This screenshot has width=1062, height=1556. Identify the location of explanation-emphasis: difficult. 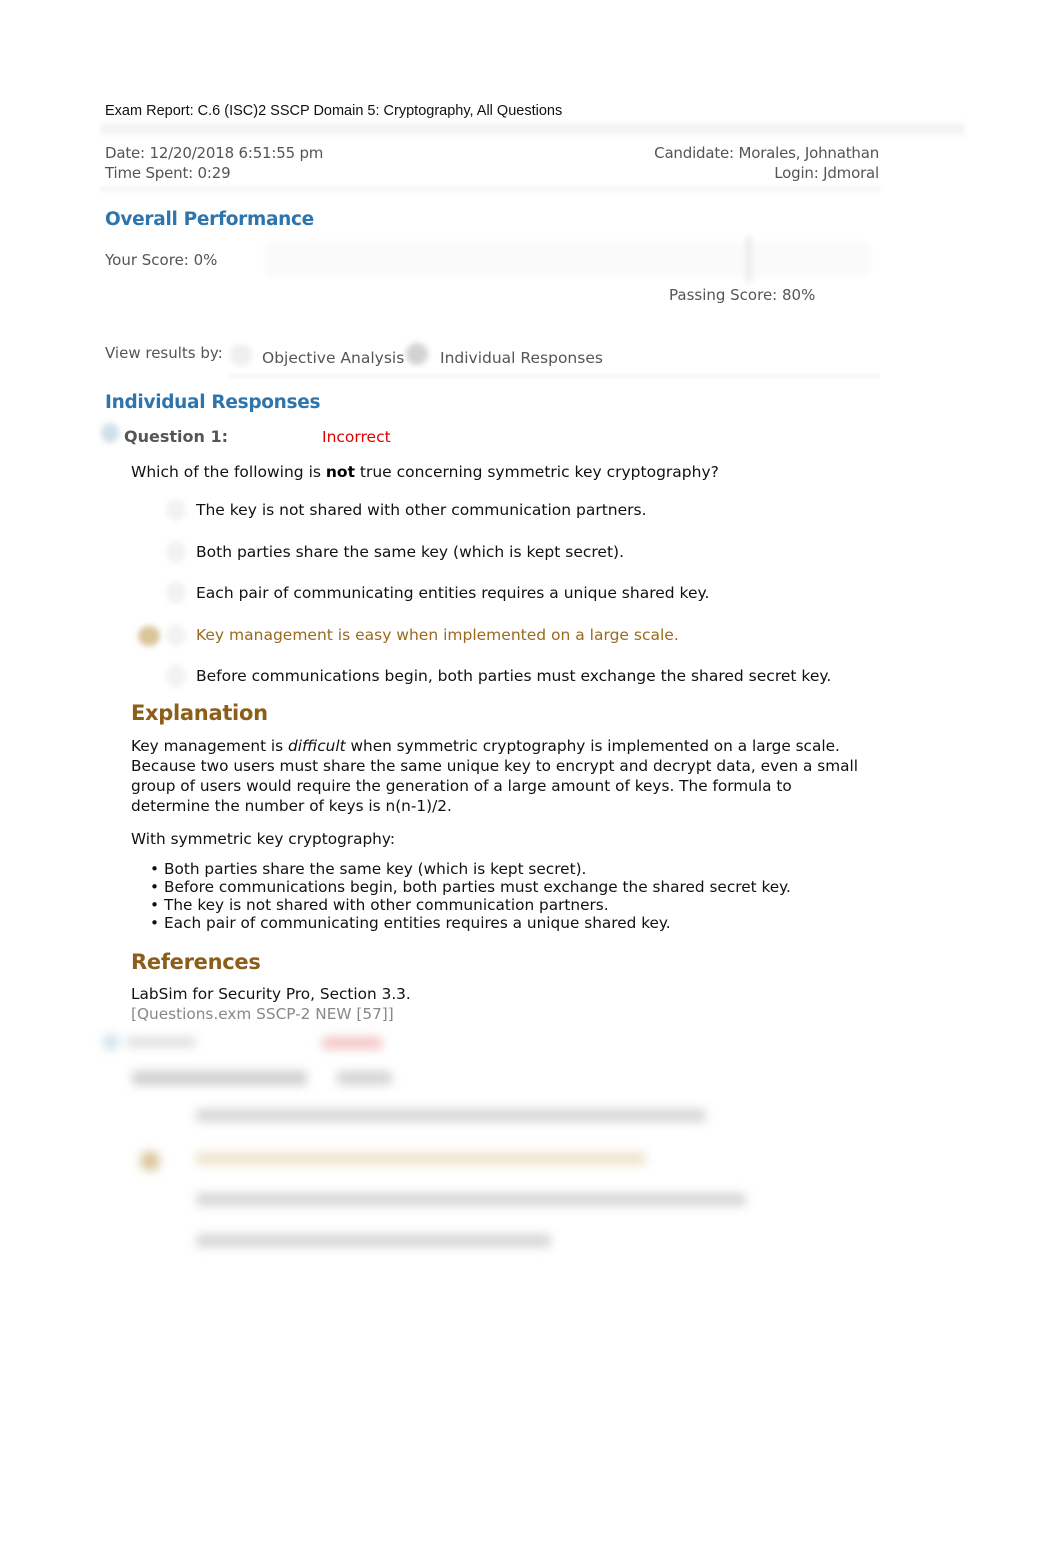
(317, 746).